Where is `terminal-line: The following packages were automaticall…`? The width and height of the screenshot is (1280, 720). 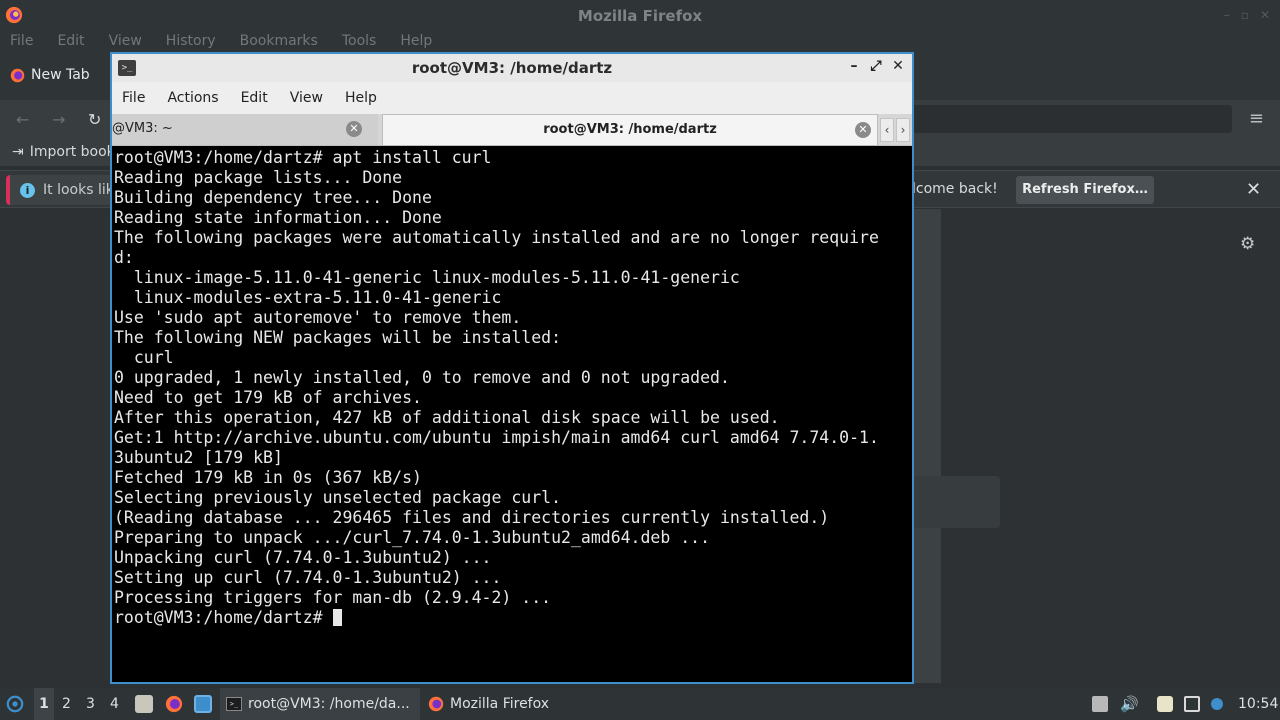 terminal-line: The following packages were automaticall… is located at coordinates (496, 237).